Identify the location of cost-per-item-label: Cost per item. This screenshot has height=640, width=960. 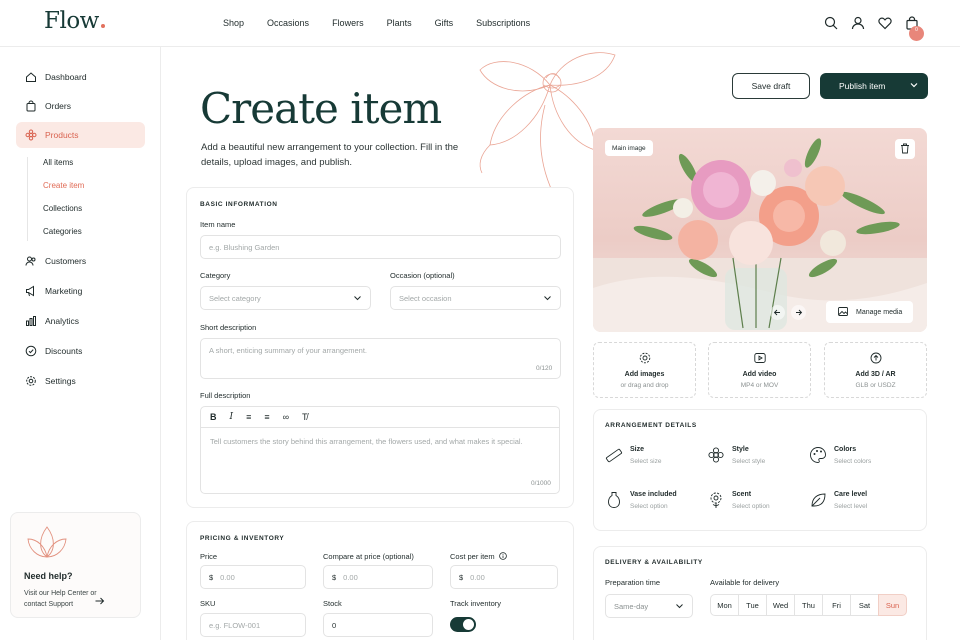
(472, 556).